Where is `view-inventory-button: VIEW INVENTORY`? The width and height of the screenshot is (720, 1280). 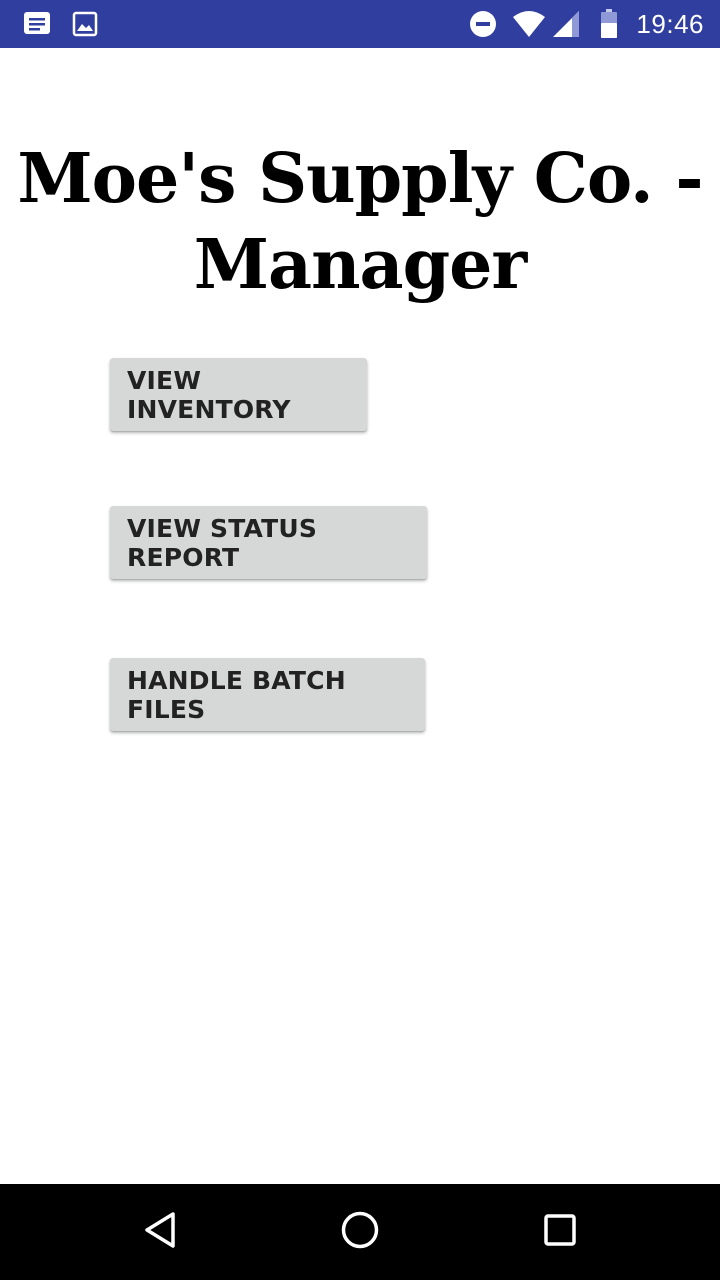 view-inventory-button: VIEW INVENTORY is located at coordinates (238, 394).